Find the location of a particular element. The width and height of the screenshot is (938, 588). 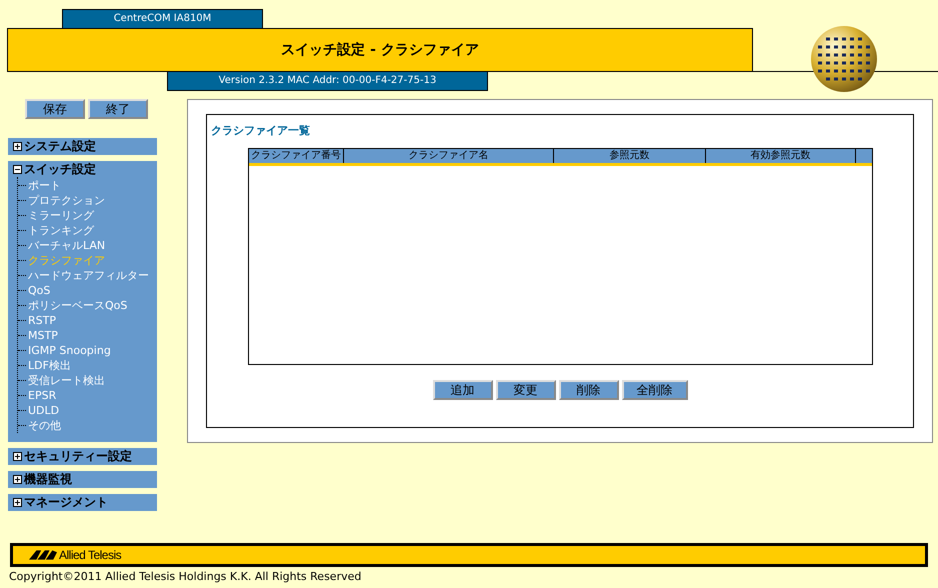

action-button: 全削除 is located at coordinates (655, 390).